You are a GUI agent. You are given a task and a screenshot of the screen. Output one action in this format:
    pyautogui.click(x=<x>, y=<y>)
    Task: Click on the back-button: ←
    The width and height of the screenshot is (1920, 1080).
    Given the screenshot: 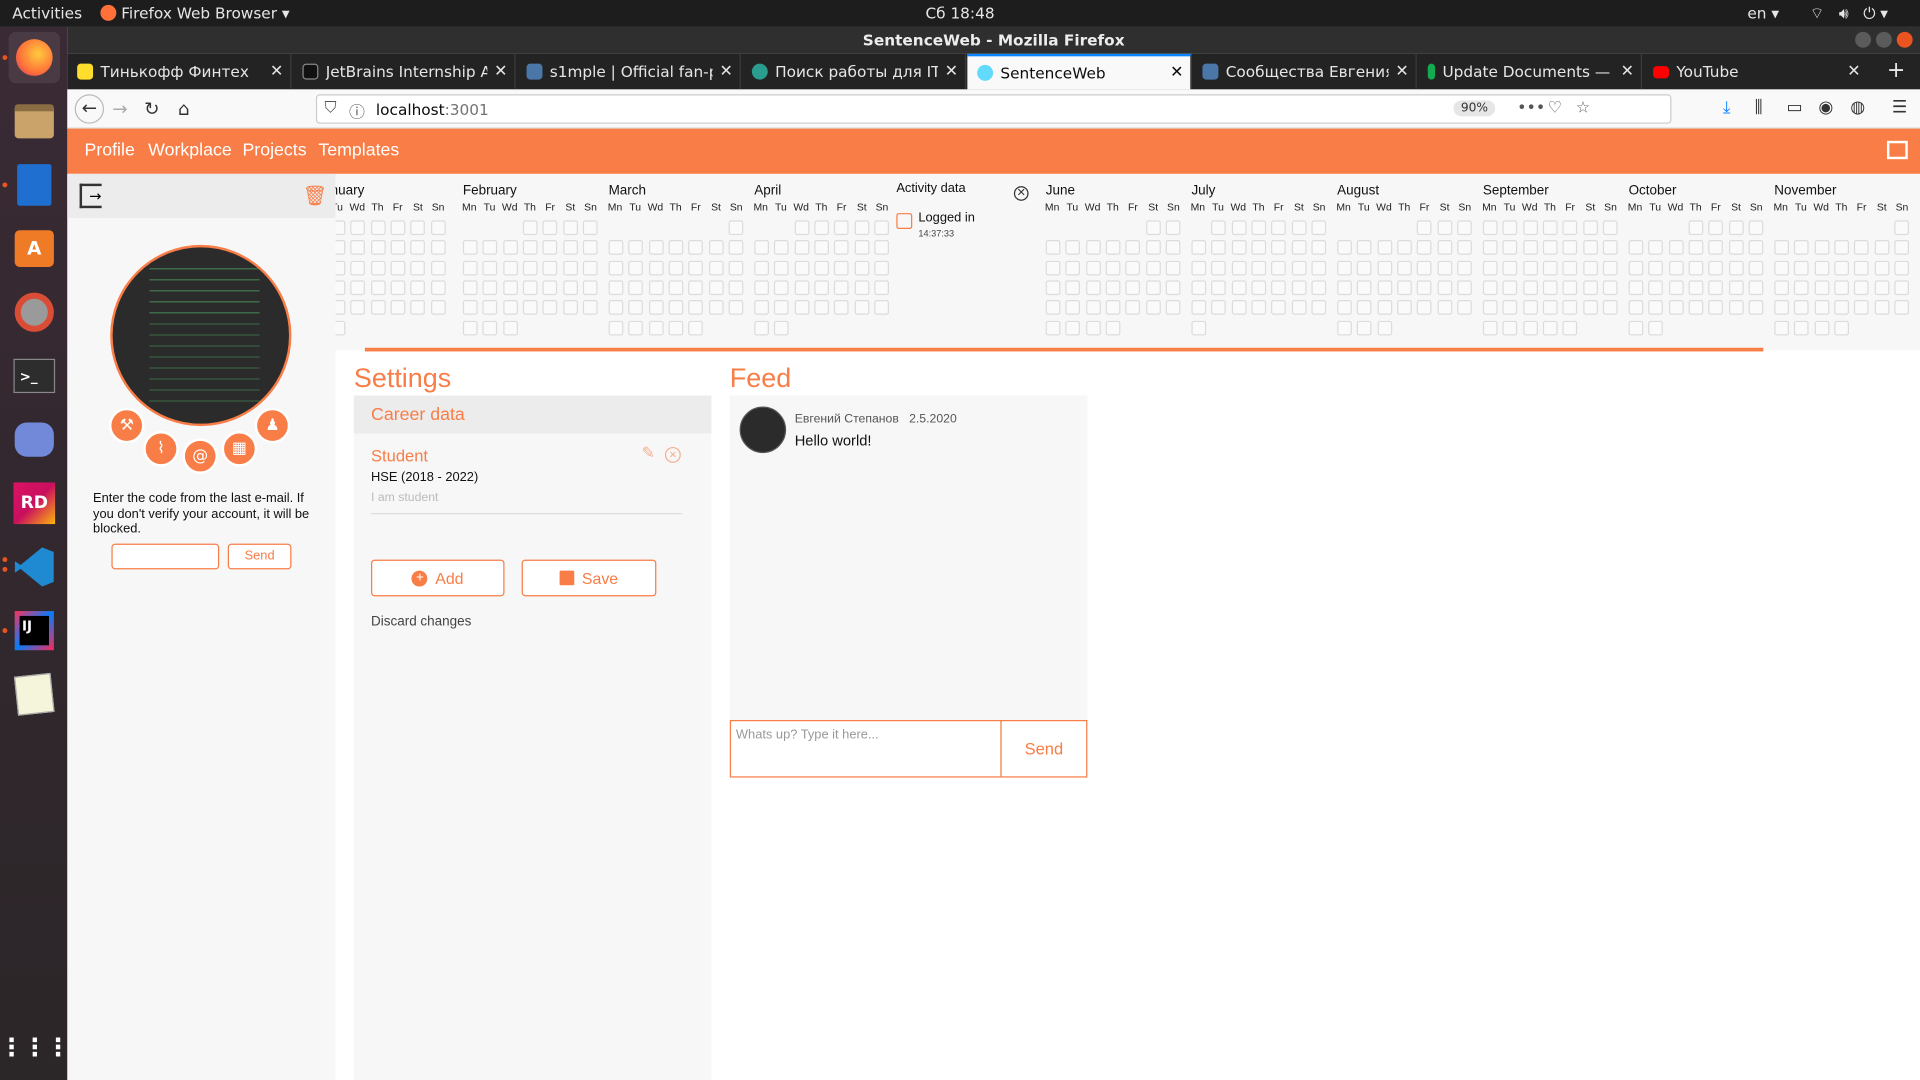 What is the action you would take?
    pyautogui.click(x=89, y=109)
    